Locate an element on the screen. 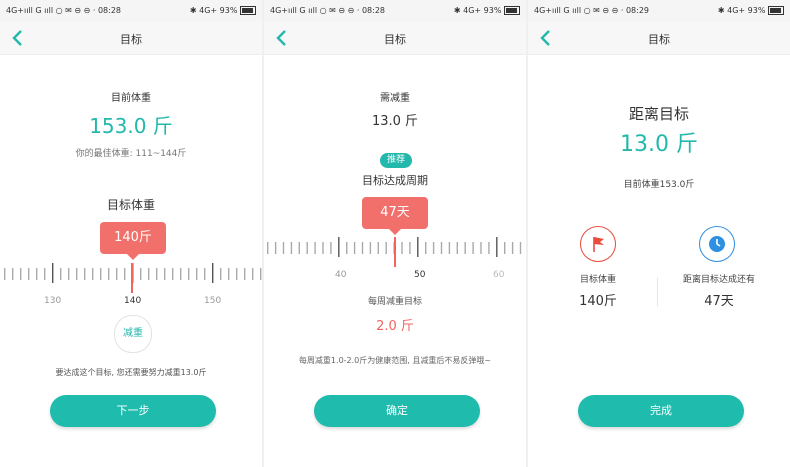 The image size is (790, 467). distance-value: 13.0 斤 is located at coordinates (659, 144).